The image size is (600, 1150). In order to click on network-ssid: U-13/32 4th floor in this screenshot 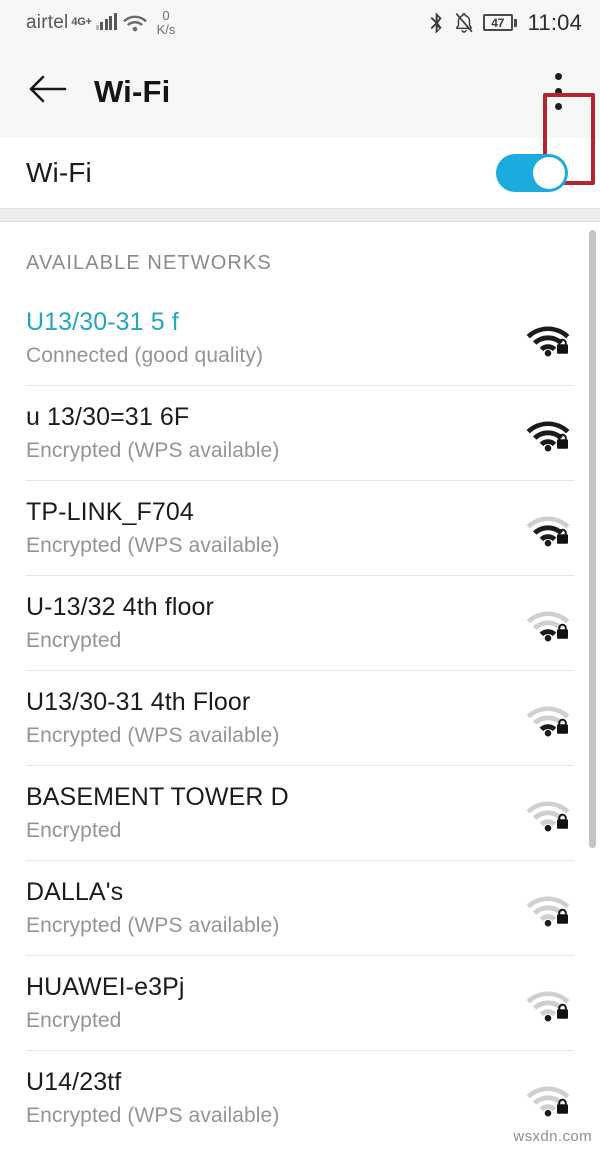, I will do `click(120, 606)`.